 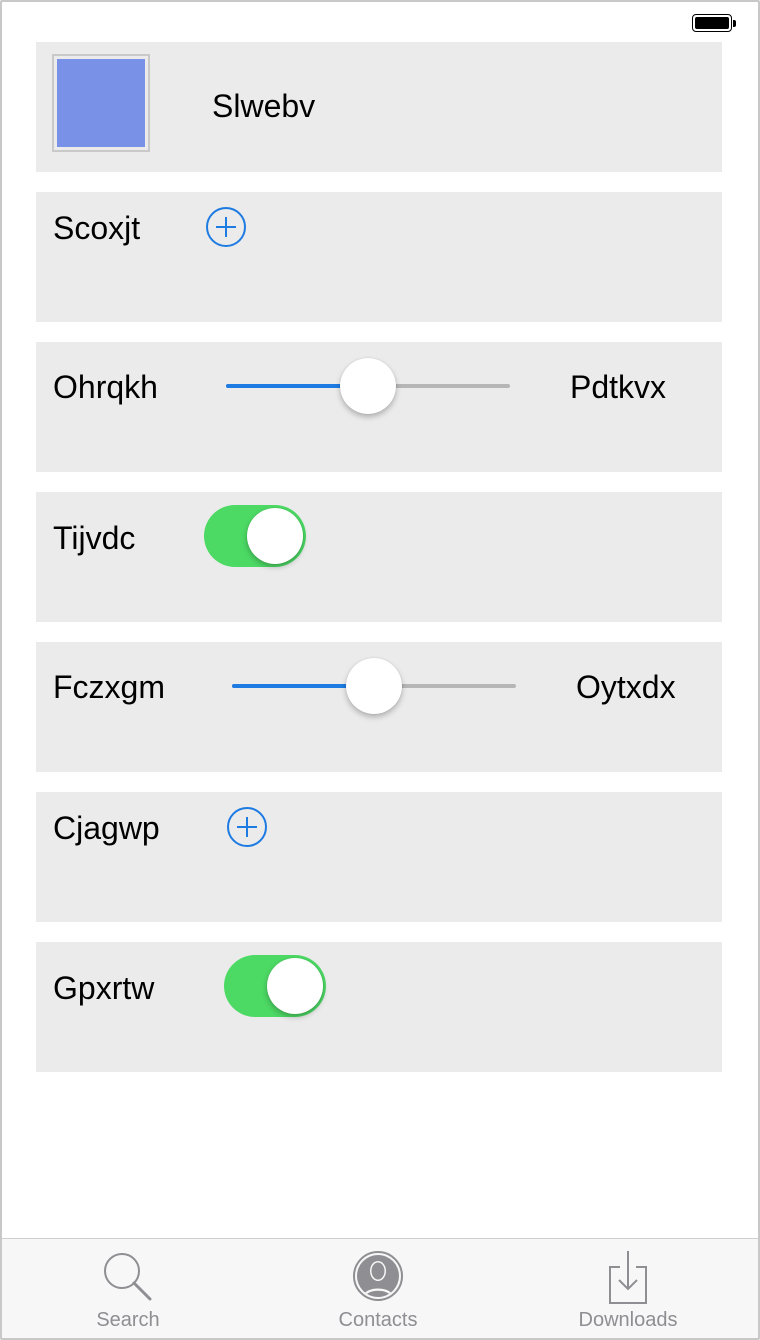 What do you see at coordinates (379, 857) in the screenshot?
I see `list-item-cjagwp: Cjagwp` at bounding box center [379, 857].